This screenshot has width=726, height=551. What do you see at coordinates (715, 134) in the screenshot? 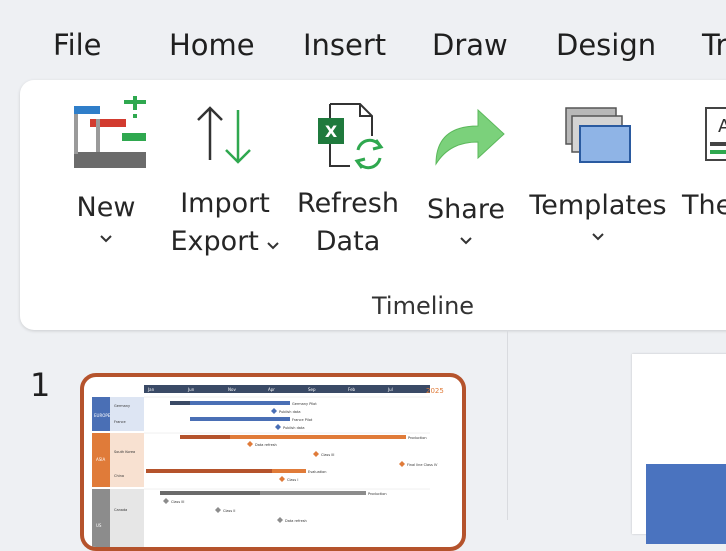
I see `themes-icon: A` at bounding box center [715, 134].